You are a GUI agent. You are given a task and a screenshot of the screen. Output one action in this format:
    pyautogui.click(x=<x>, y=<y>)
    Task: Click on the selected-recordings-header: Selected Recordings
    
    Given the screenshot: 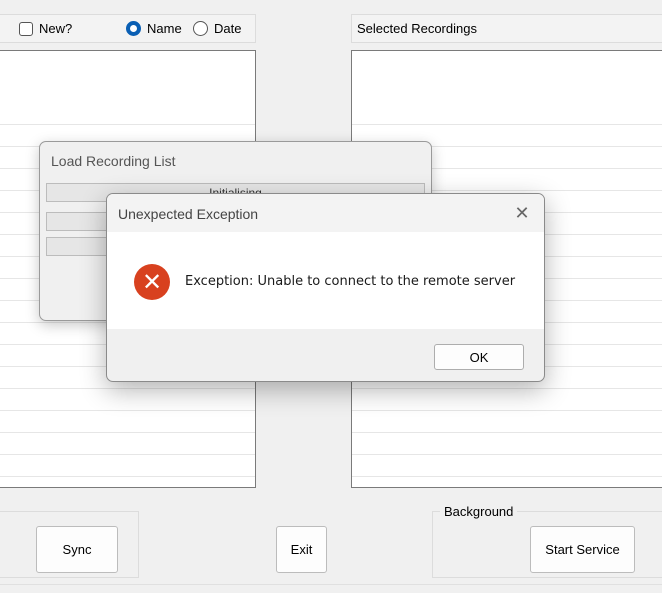 What is the action you would take?
    pyautogui.click(x=506, y=28)
    